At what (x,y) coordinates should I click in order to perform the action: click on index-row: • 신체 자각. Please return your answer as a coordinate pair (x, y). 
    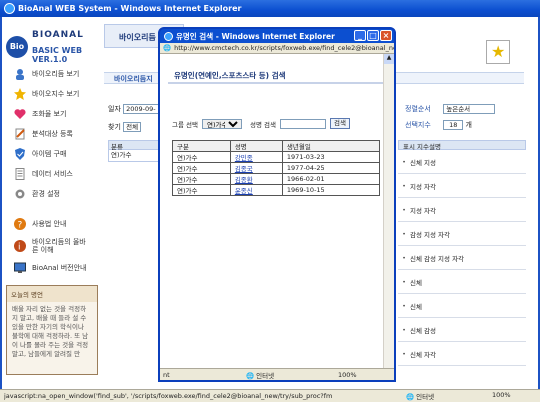
    Looking at the image, I should click on (462, 354).